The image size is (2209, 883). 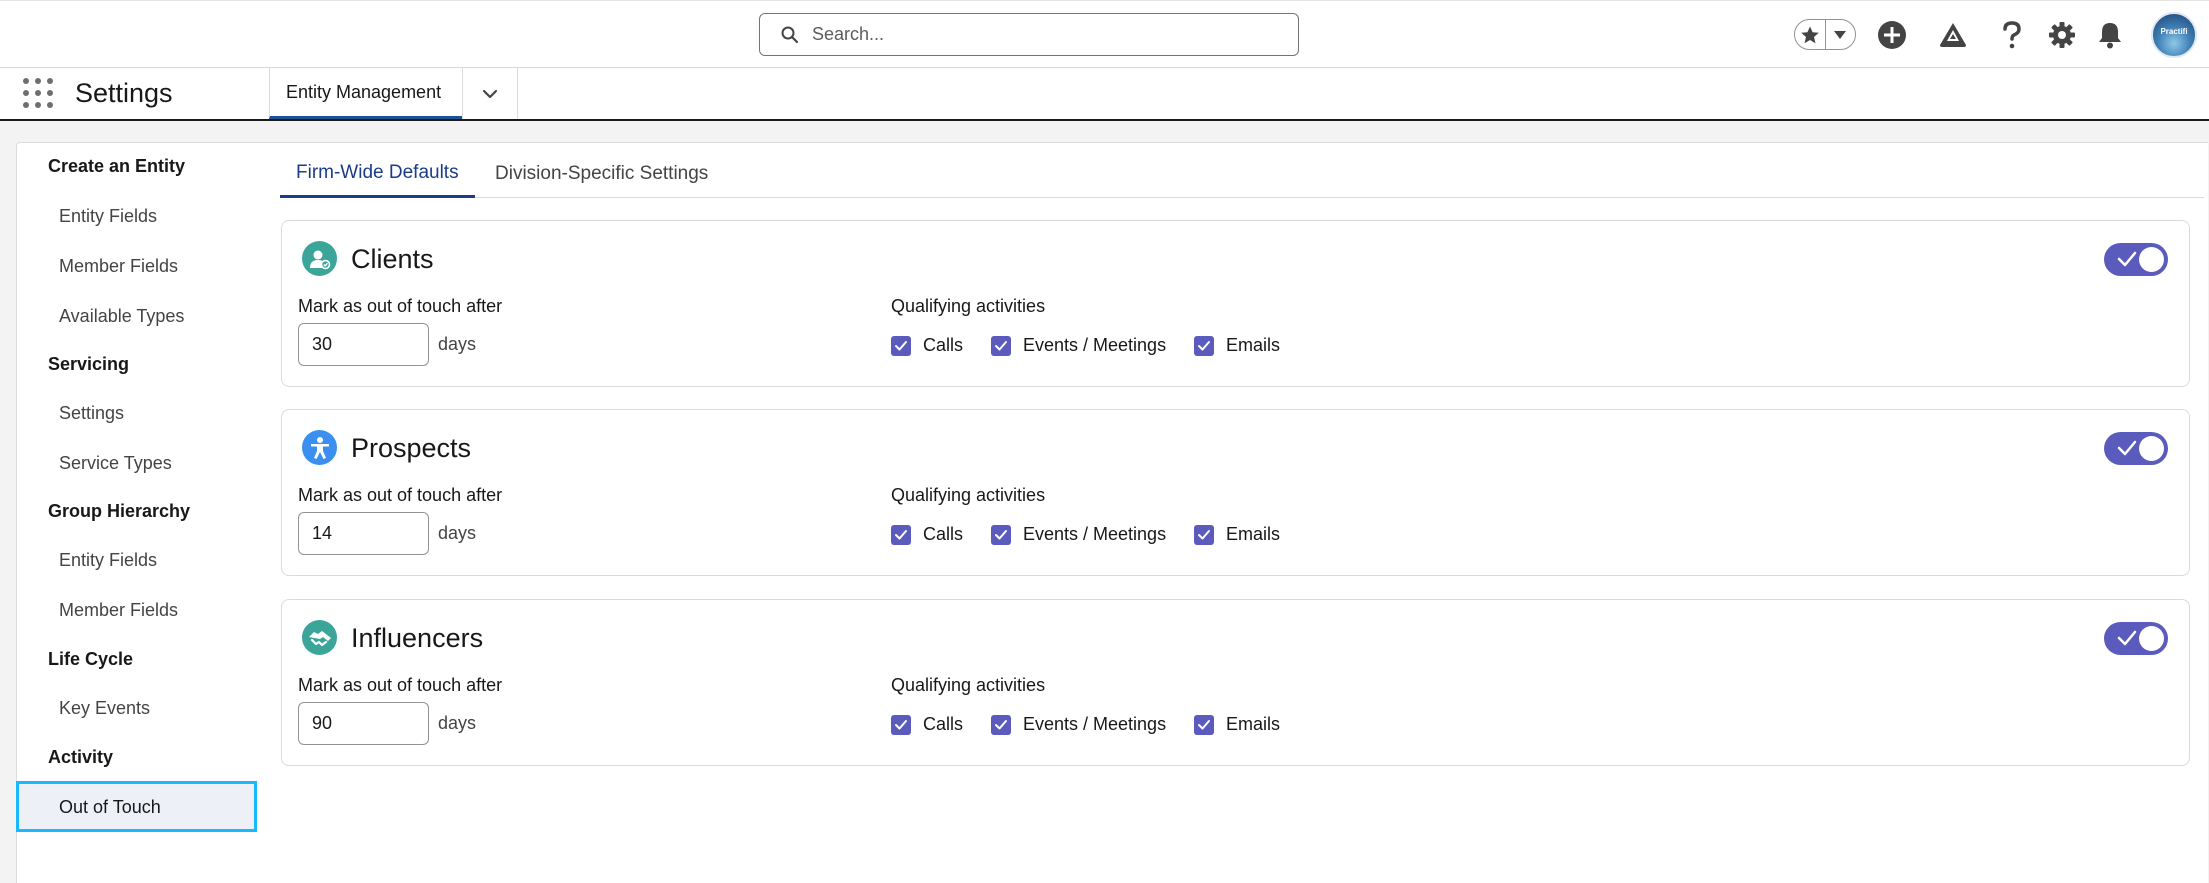 I want to click on prospects-calls-checkbox: Calls, so click(x=927, y=534).